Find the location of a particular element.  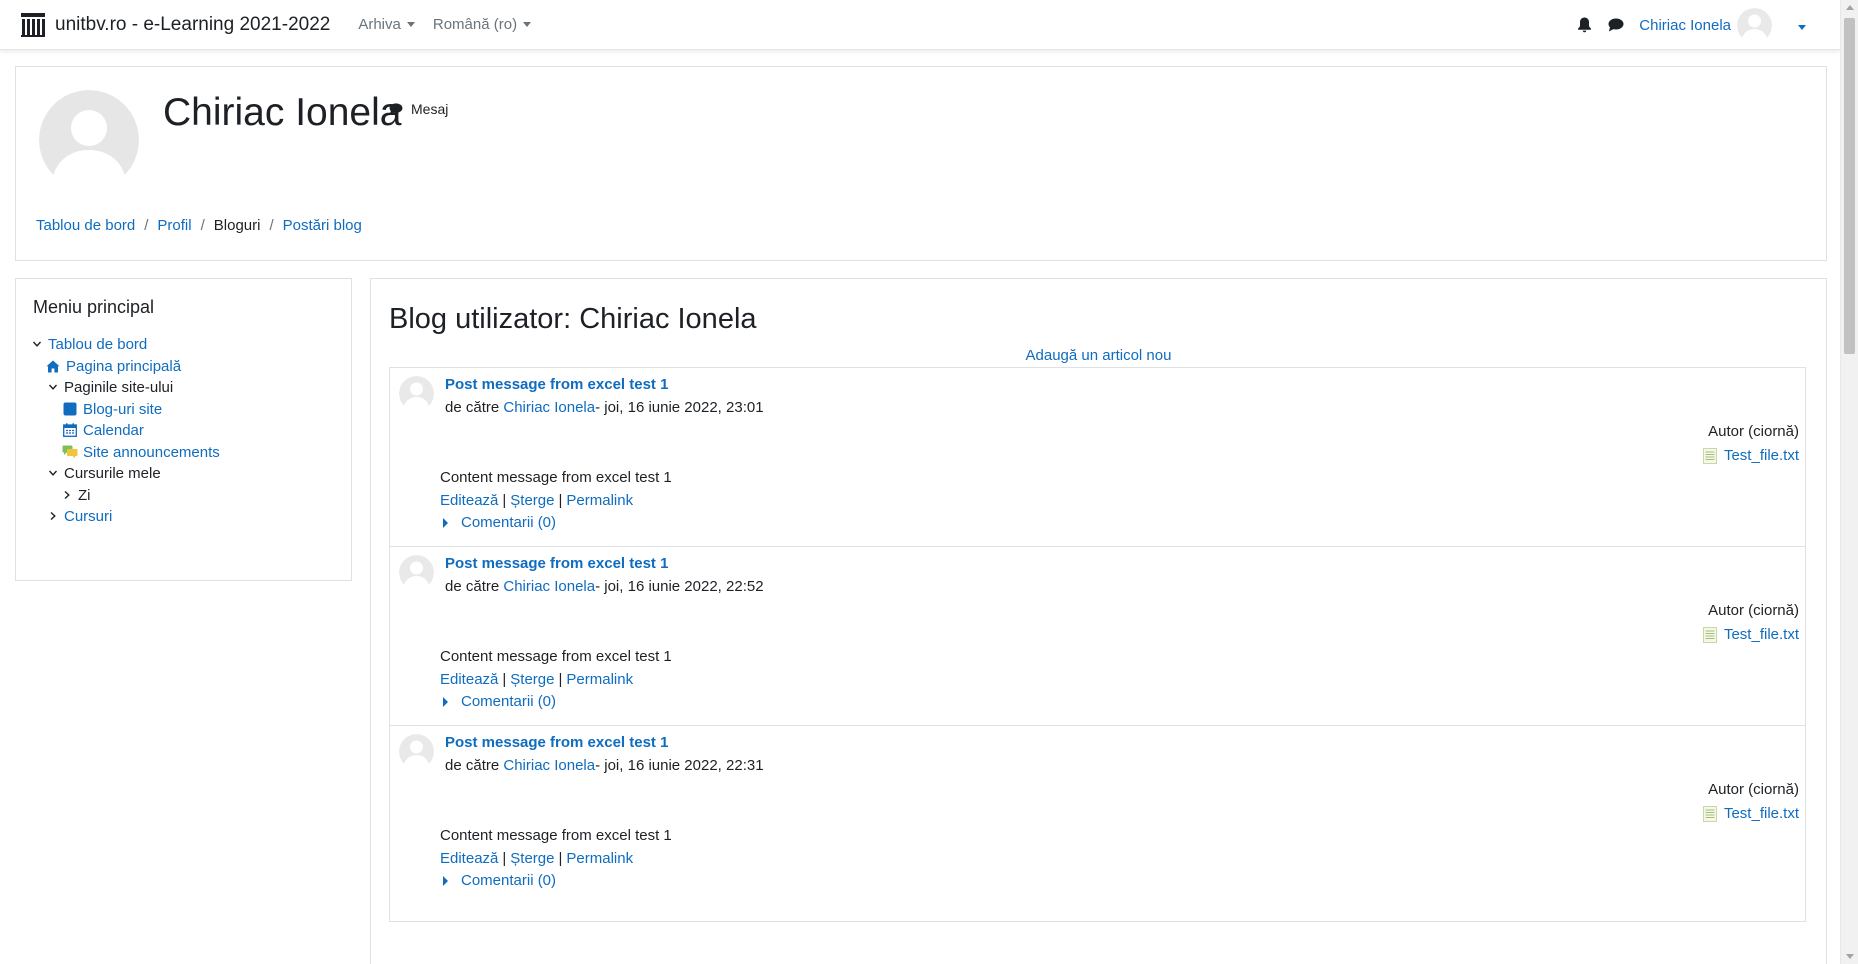

tree-item-site-announcements: Site announcements is located at coordinates (141, 452).